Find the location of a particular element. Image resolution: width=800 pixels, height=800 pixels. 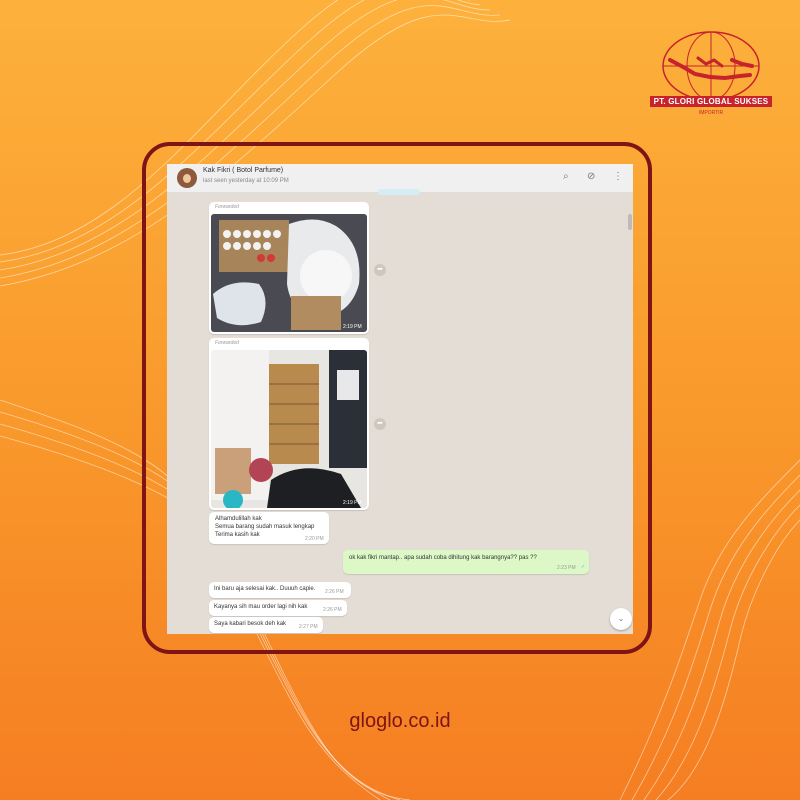

message-text: Ini baru aja selesai kak.. Duuuh capie. is located at coordinates (265, 589).